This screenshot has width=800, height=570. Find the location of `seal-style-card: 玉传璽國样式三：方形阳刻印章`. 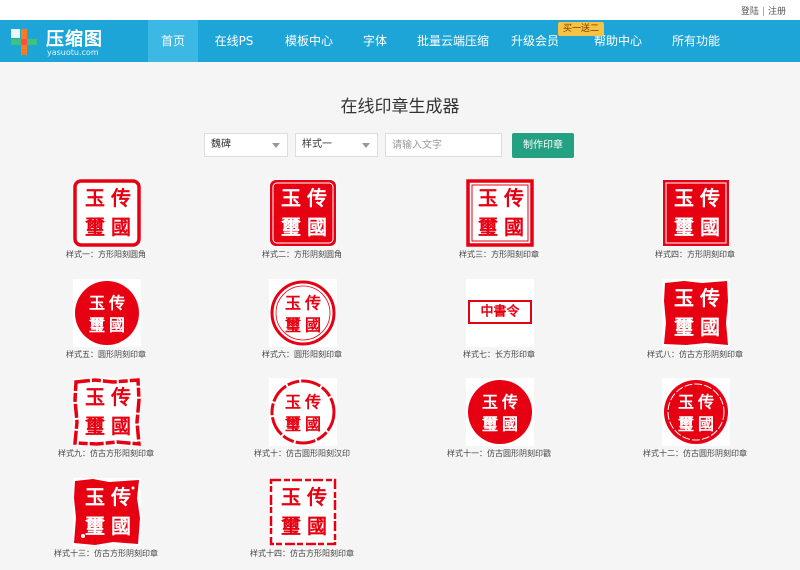

seal-style-card: 玉传璽國样式三：方形阳刻印章 is located at coordinates (499, 224).